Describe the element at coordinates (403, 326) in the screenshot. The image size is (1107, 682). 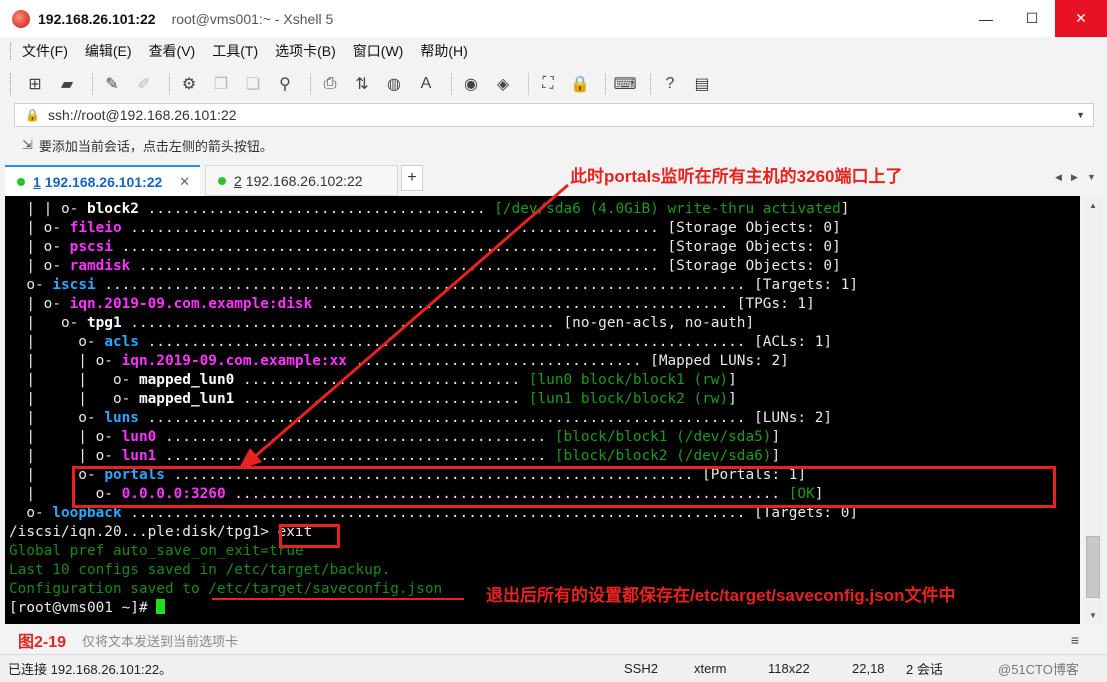
I see `annotation-arrow` at that location.